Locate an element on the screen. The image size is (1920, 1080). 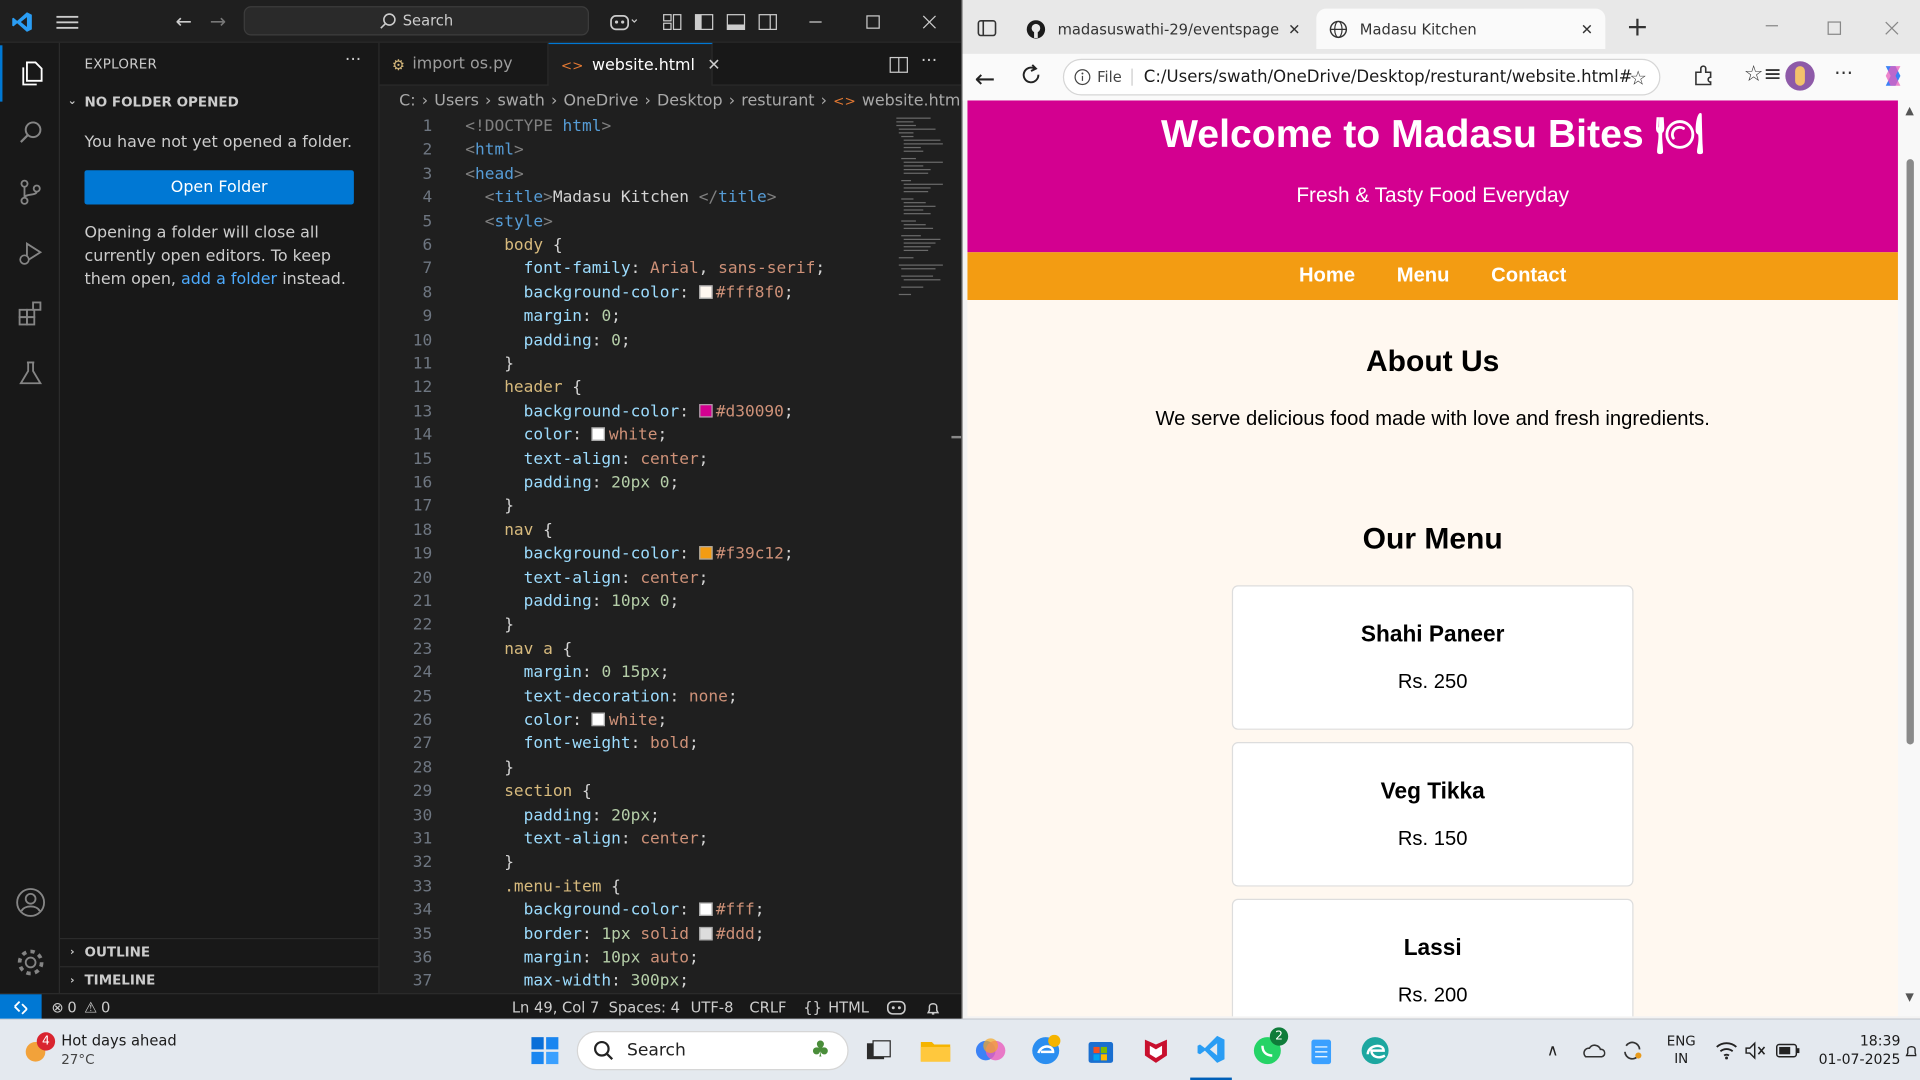
nav-link-contact: Contact is located at coordinates (1528, 275).